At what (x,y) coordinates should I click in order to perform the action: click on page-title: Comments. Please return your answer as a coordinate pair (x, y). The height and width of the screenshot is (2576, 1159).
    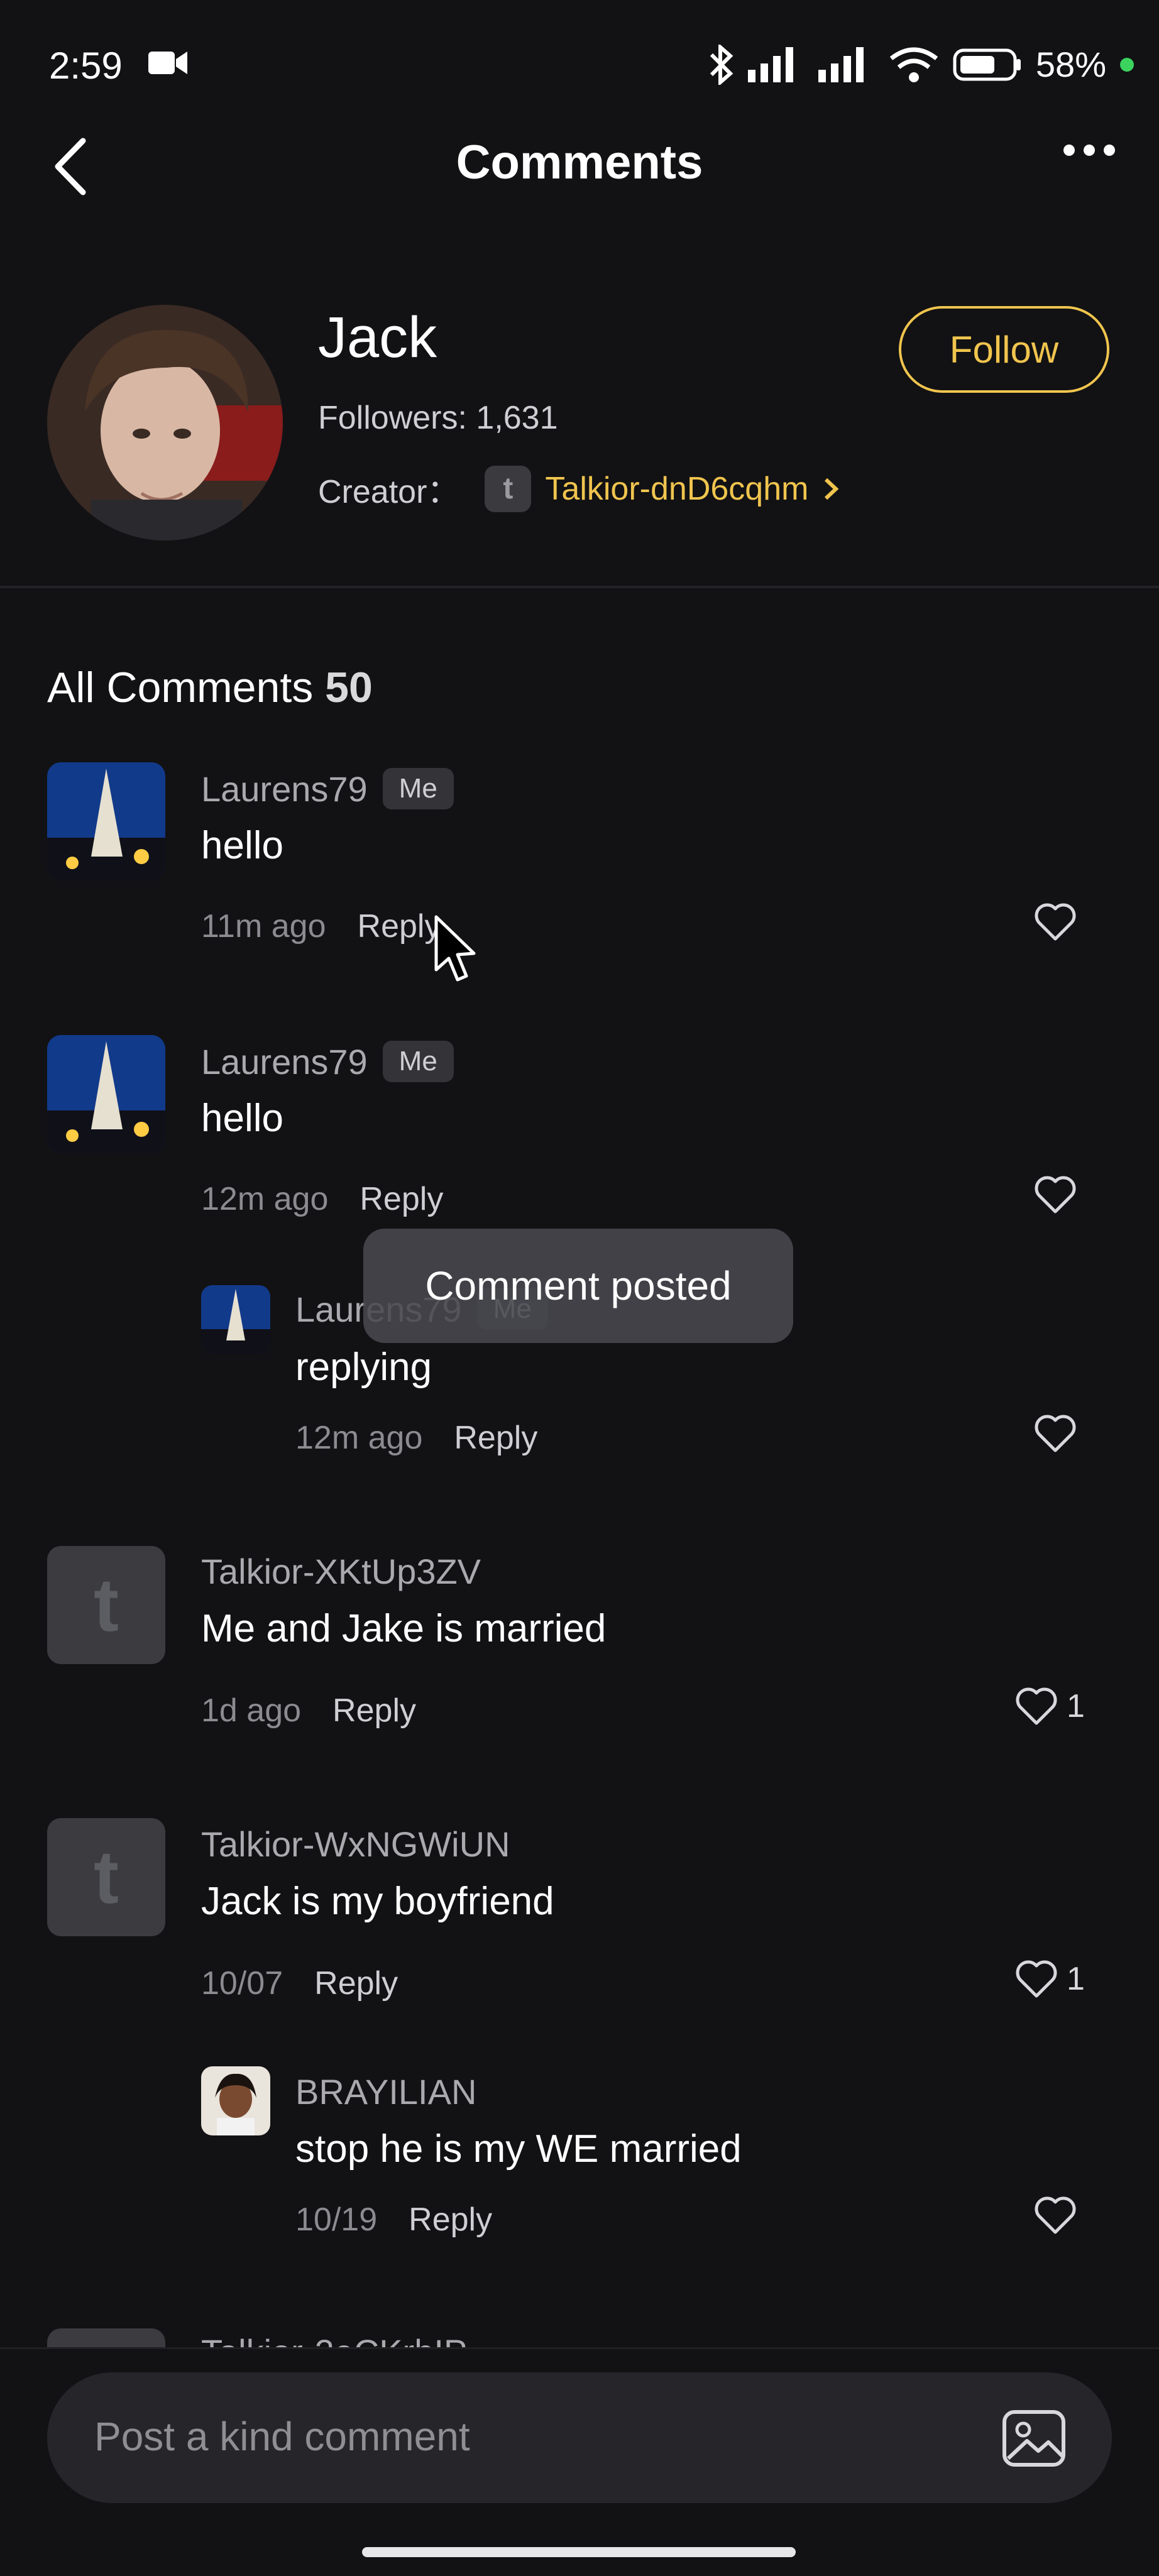
    Looking at the image, I should click on (579, 162).